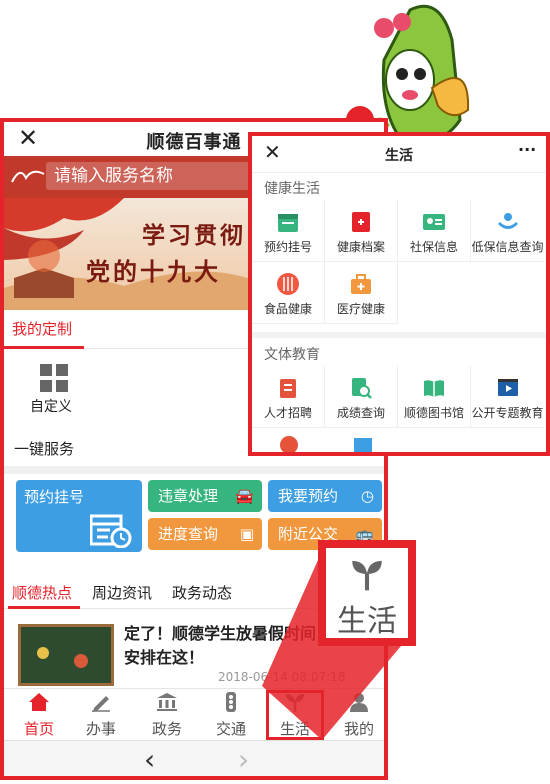 The width and height of the screenshot is (550, 784). I want to click on grid-item-scores: 成绩查询, so click(361, 397).